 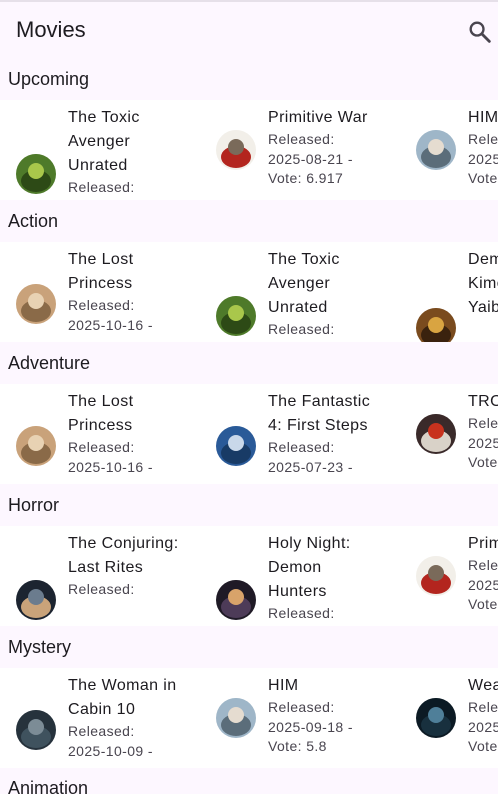 I want to click on poster-conjuring, so click(x=36, y=600).